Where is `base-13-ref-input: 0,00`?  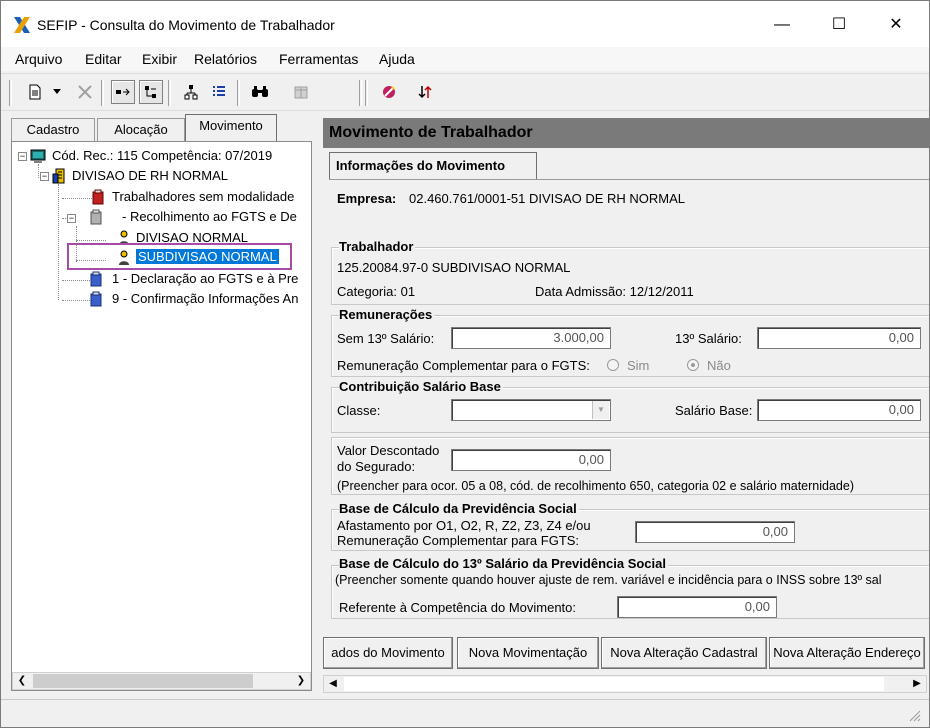 base-13-ref-input: 0,00 is located at coordinates (697, 607).